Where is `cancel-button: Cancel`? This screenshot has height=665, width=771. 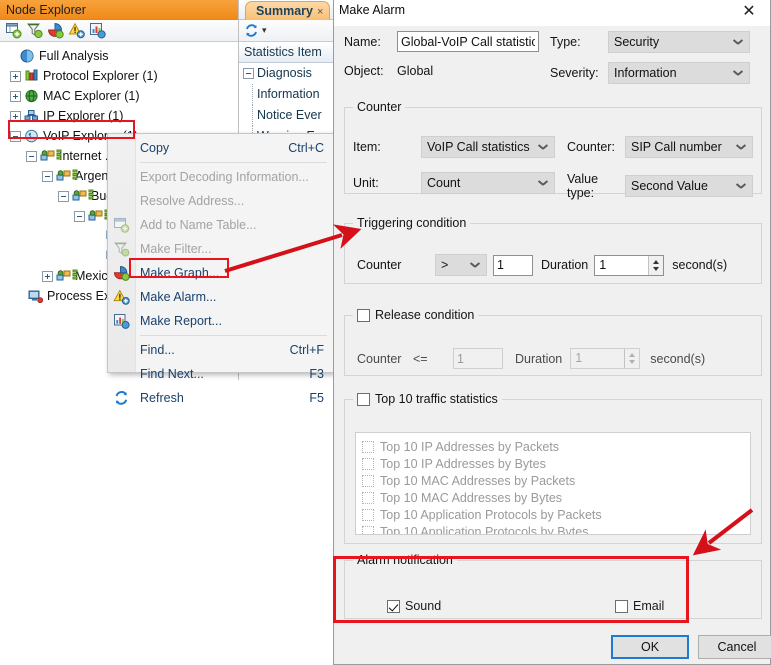 cancel-button: Cancel is located at coordinates (734, 647).